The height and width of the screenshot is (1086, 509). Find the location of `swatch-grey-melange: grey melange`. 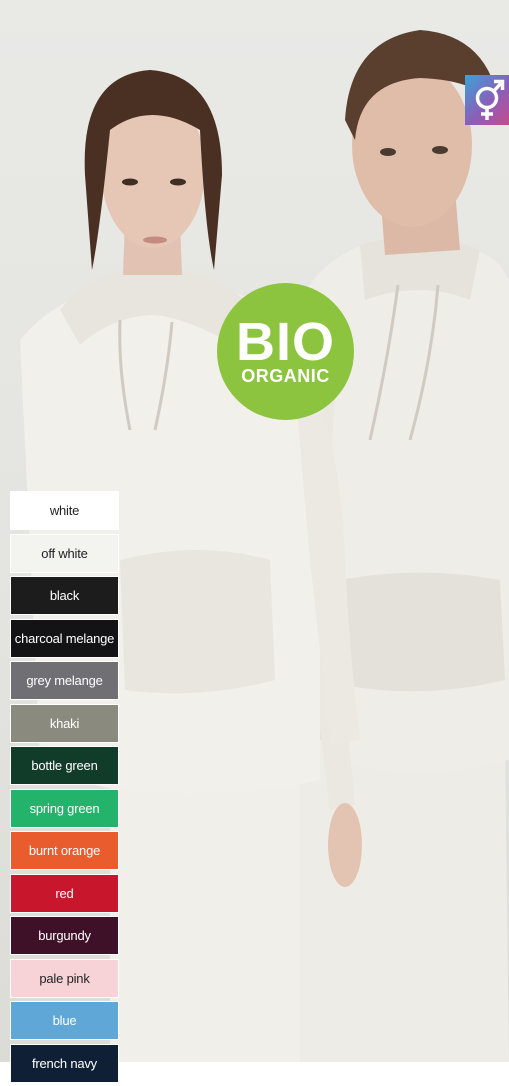

swatch-grey-melange: grey melange is located at coordinates (64, 680).